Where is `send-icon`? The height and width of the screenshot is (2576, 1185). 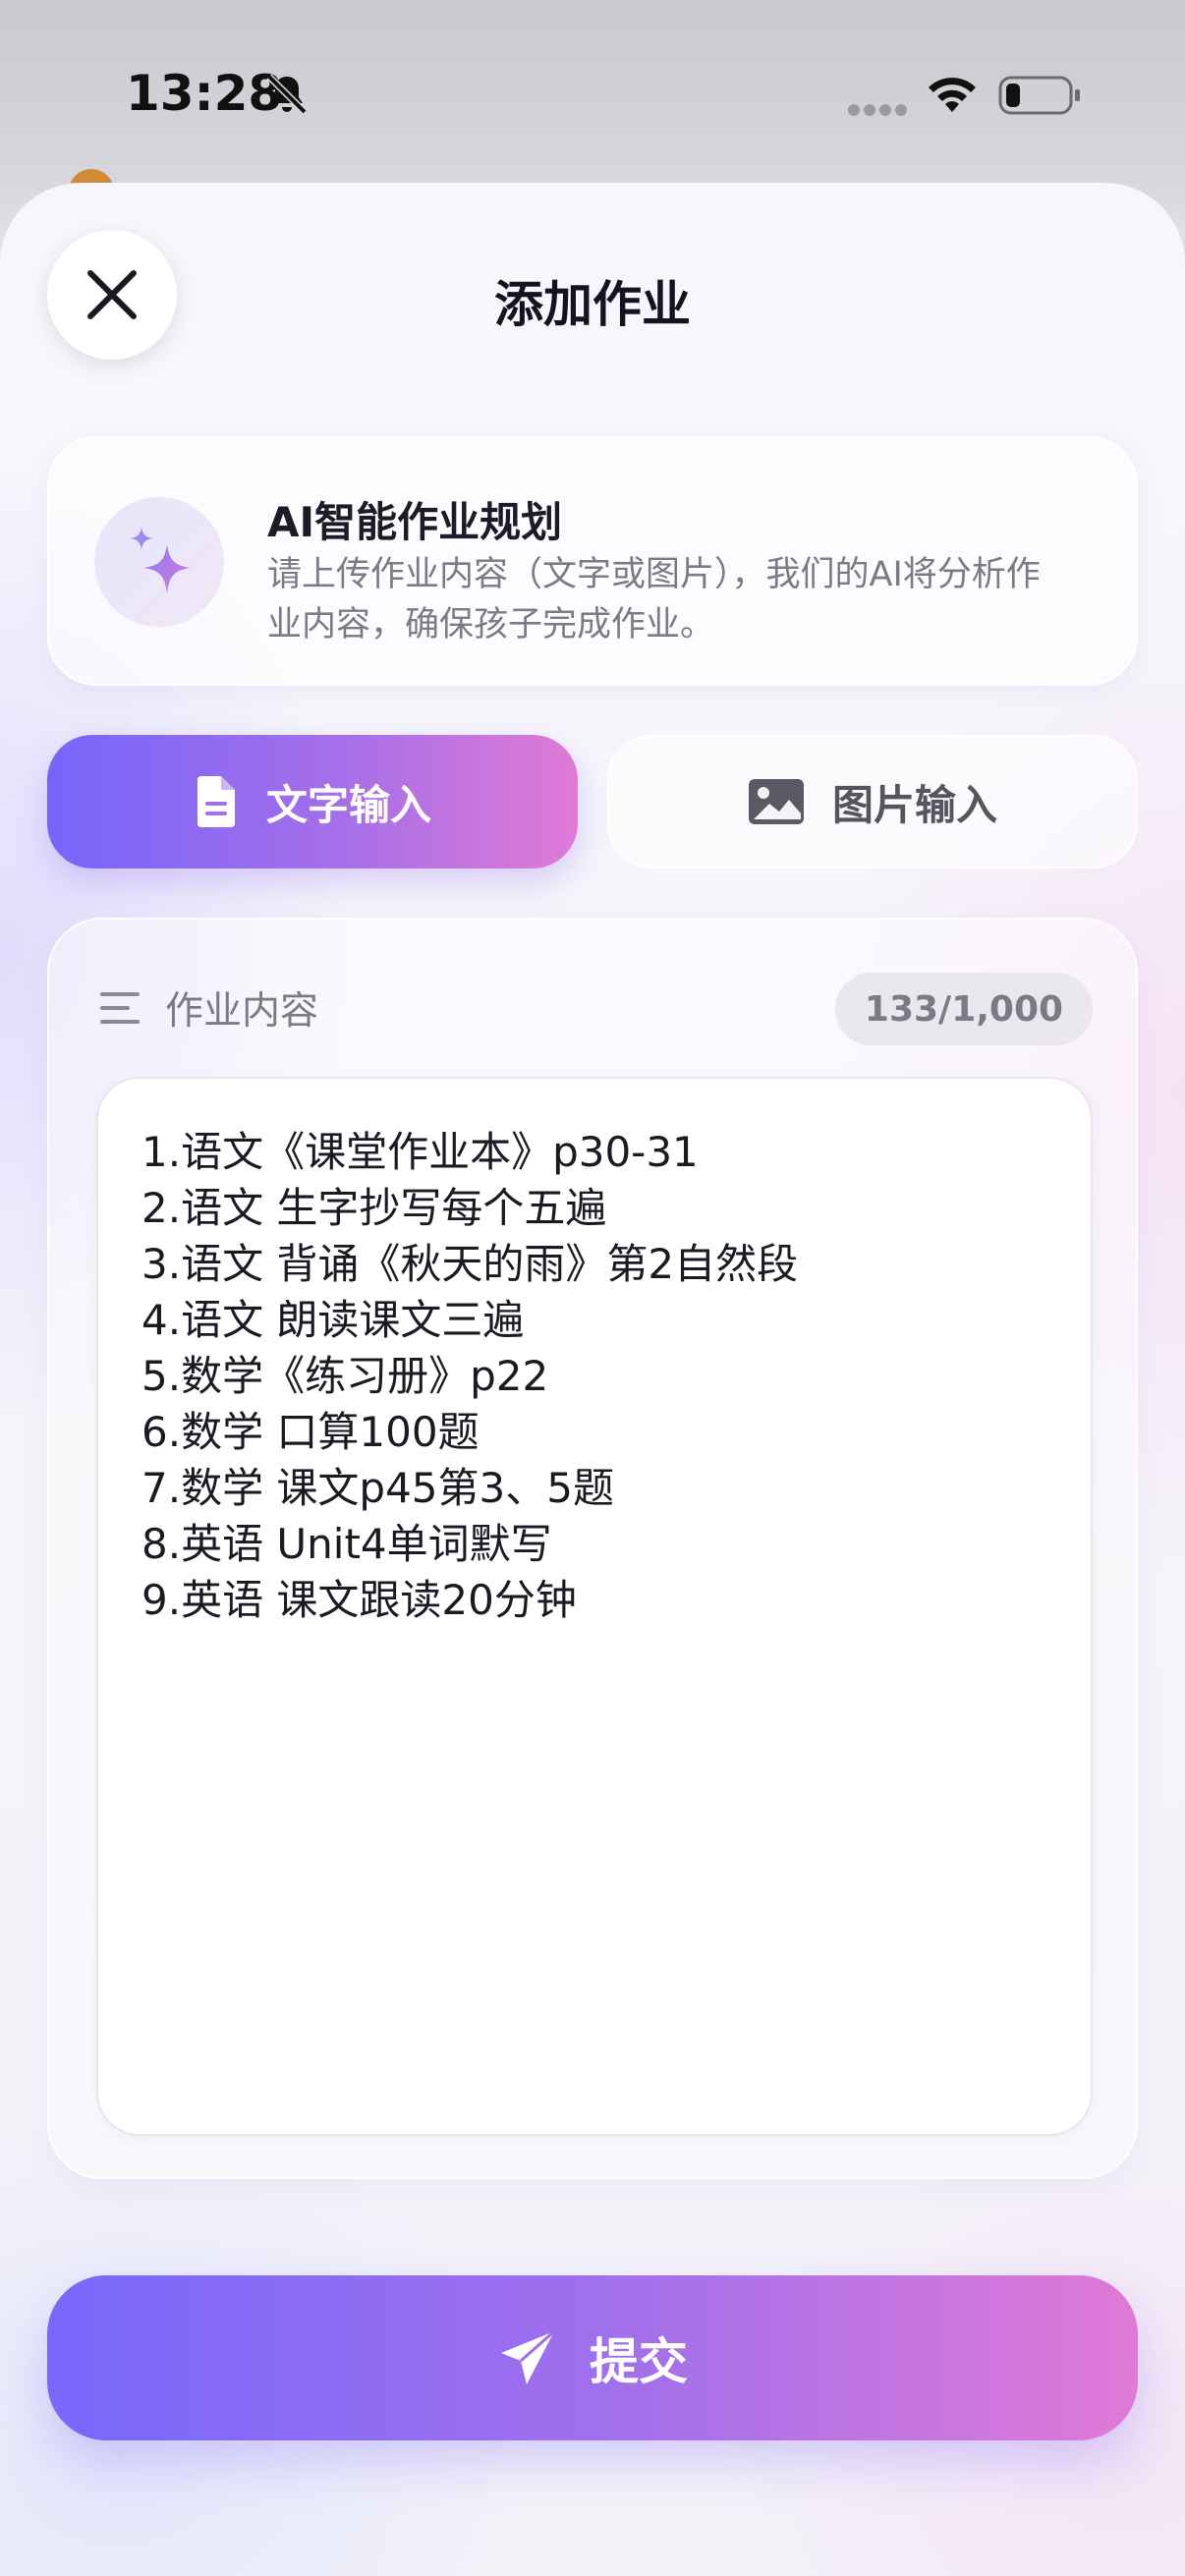 send-icon is located at coordinates (528, 2356).